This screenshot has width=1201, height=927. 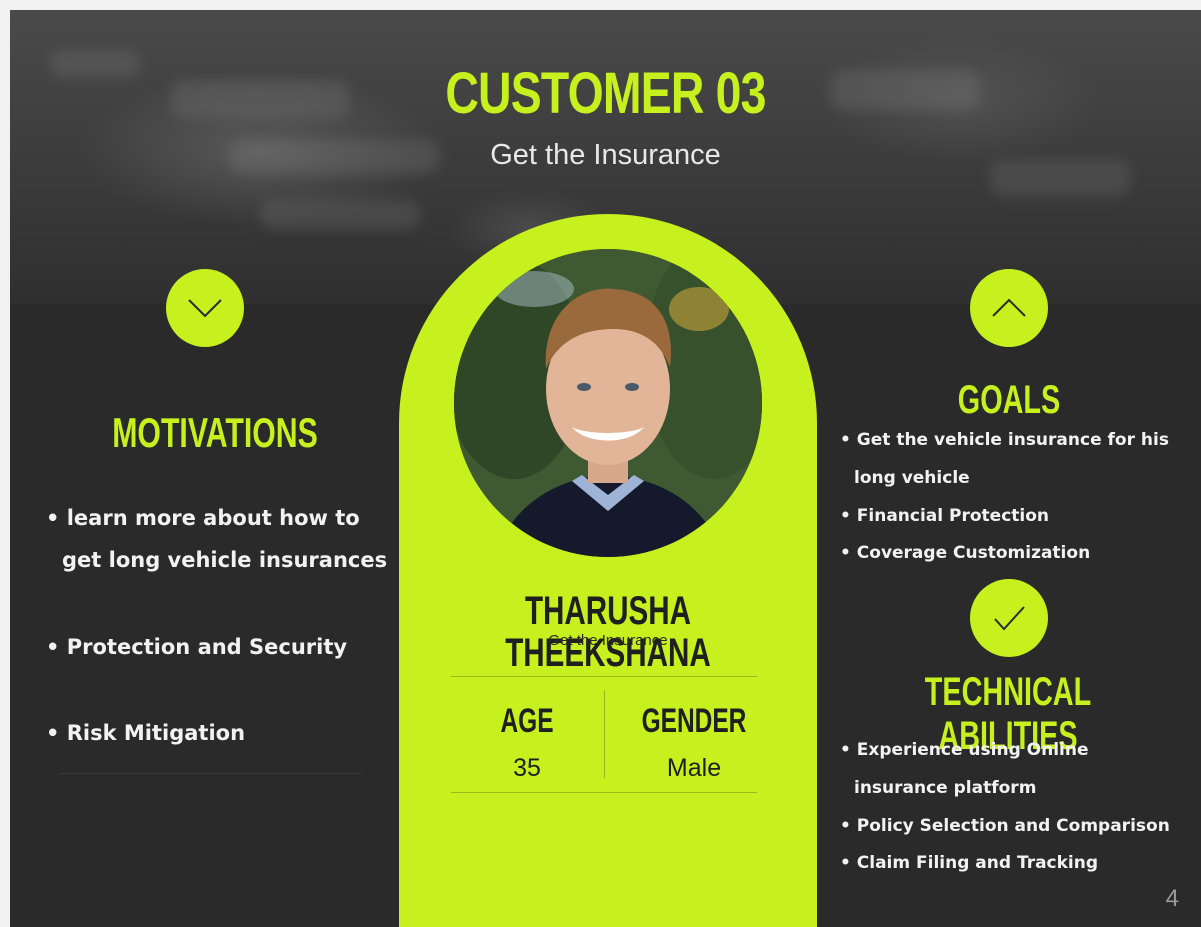 What do you see at coordinates (912, 478) in the screenshot?
I see `goal-item: long vehicle` at bounding box center [912, 478].